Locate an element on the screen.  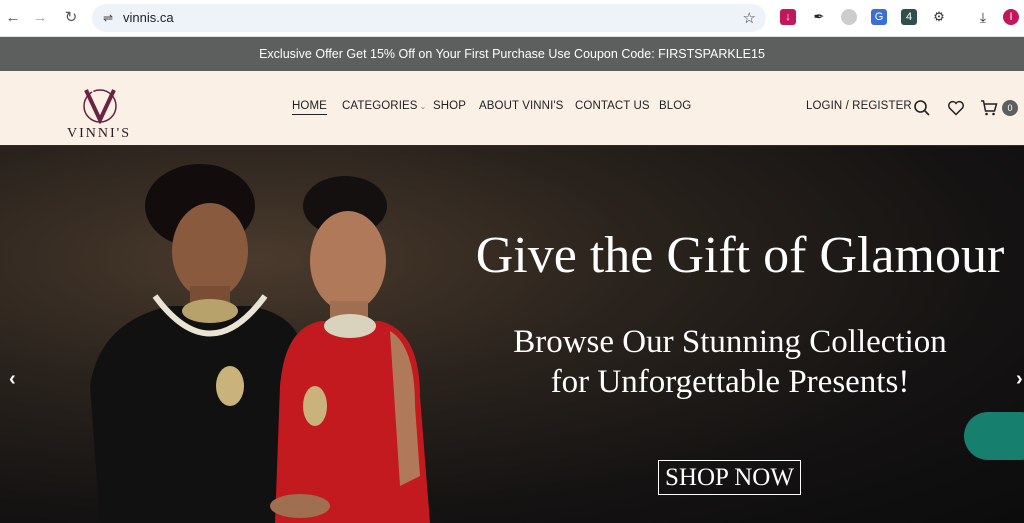
translate-extension-icon: G is located at coordinates (879, 17).